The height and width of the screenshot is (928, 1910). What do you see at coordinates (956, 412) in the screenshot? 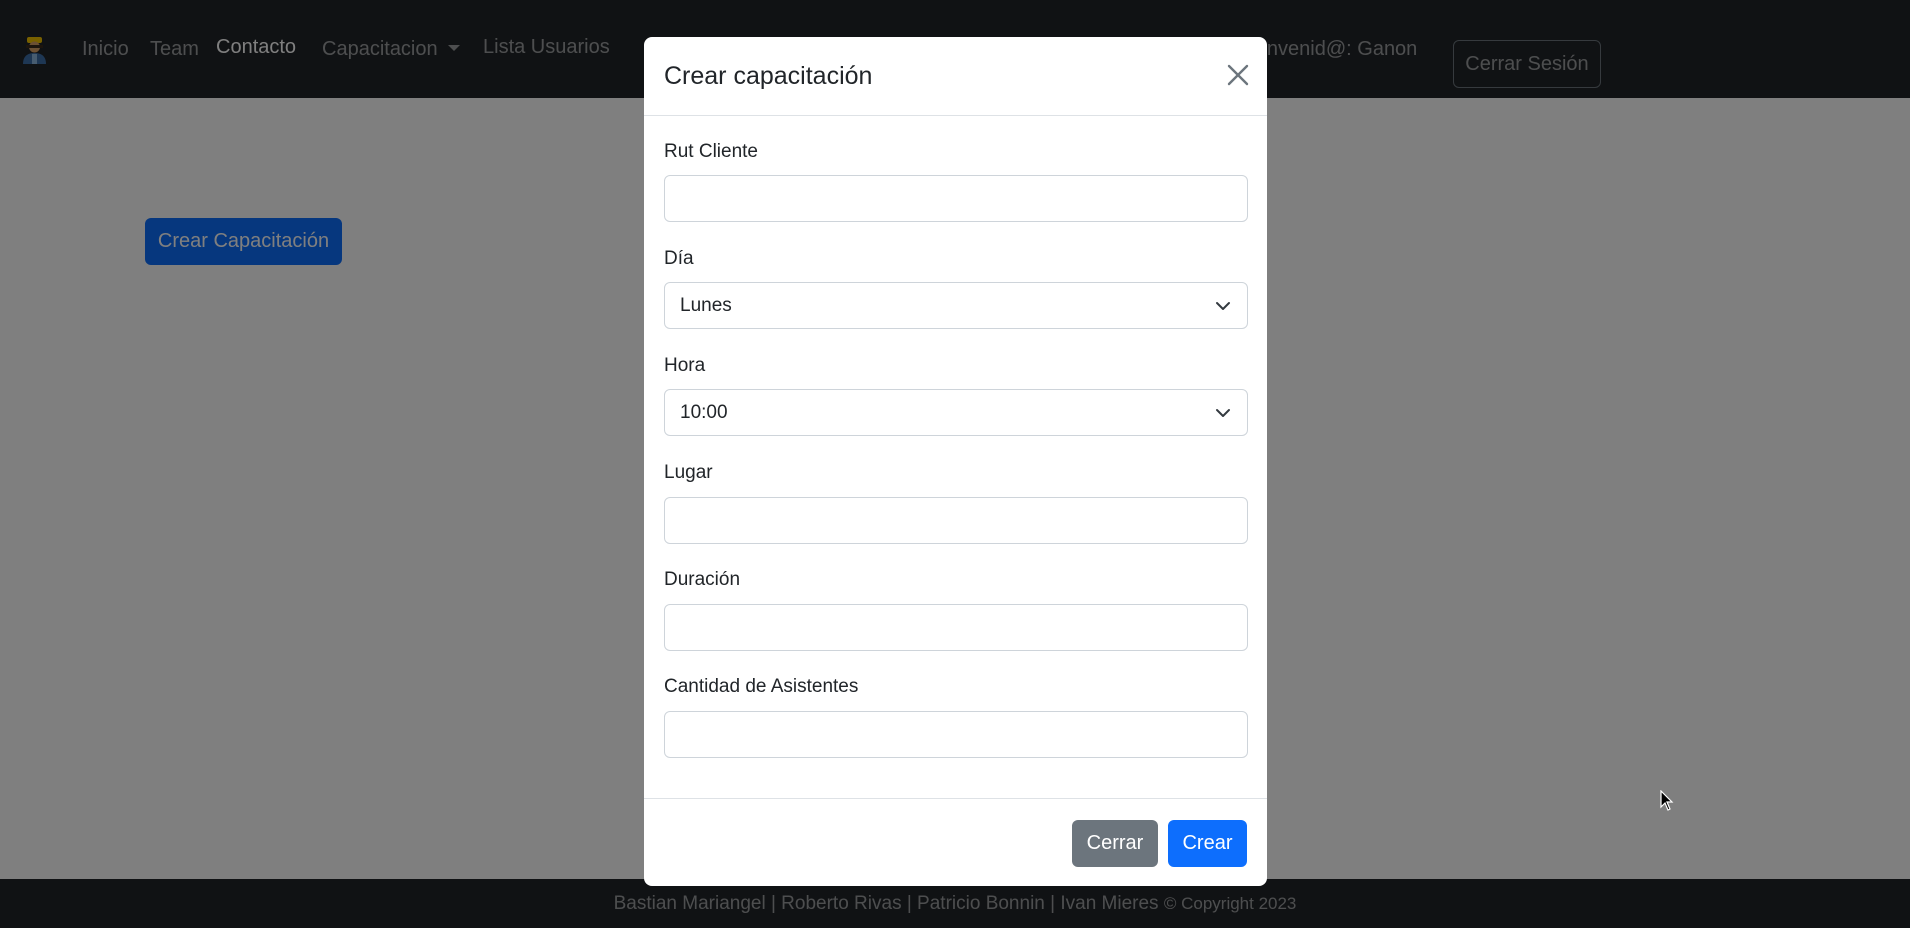
I see `hora-select: 10:00` at bounding box center [956, 412].